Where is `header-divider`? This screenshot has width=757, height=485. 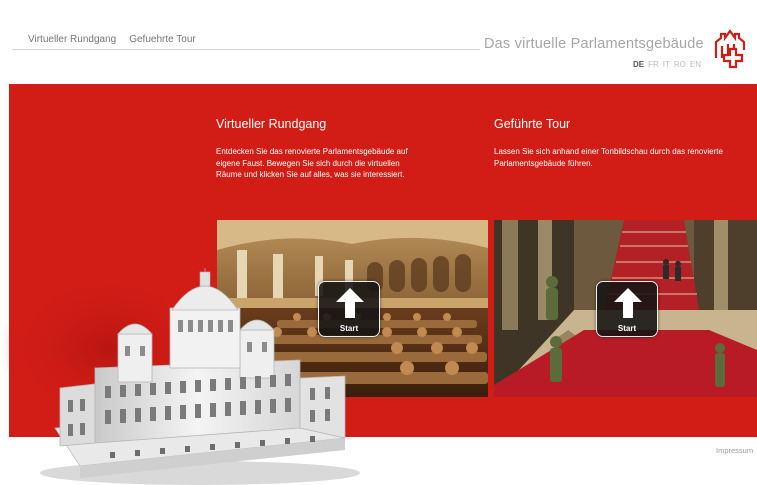 header-divider is located at coordinates (246, 49).